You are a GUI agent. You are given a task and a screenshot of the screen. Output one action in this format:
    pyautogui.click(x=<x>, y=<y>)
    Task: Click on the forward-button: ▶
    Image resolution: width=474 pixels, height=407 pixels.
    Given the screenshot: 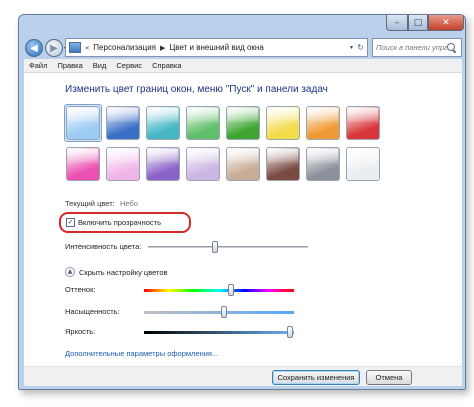 What is the action you would take?
    pyautogui.click(x=54, y=48)
    